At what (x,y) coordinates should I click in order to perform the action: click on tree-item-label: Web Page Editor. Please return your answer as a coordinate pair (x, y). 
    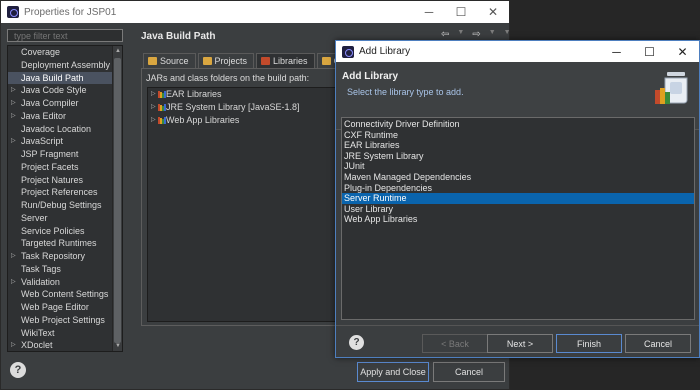
    Looking at the image, I should click on (55, 307).